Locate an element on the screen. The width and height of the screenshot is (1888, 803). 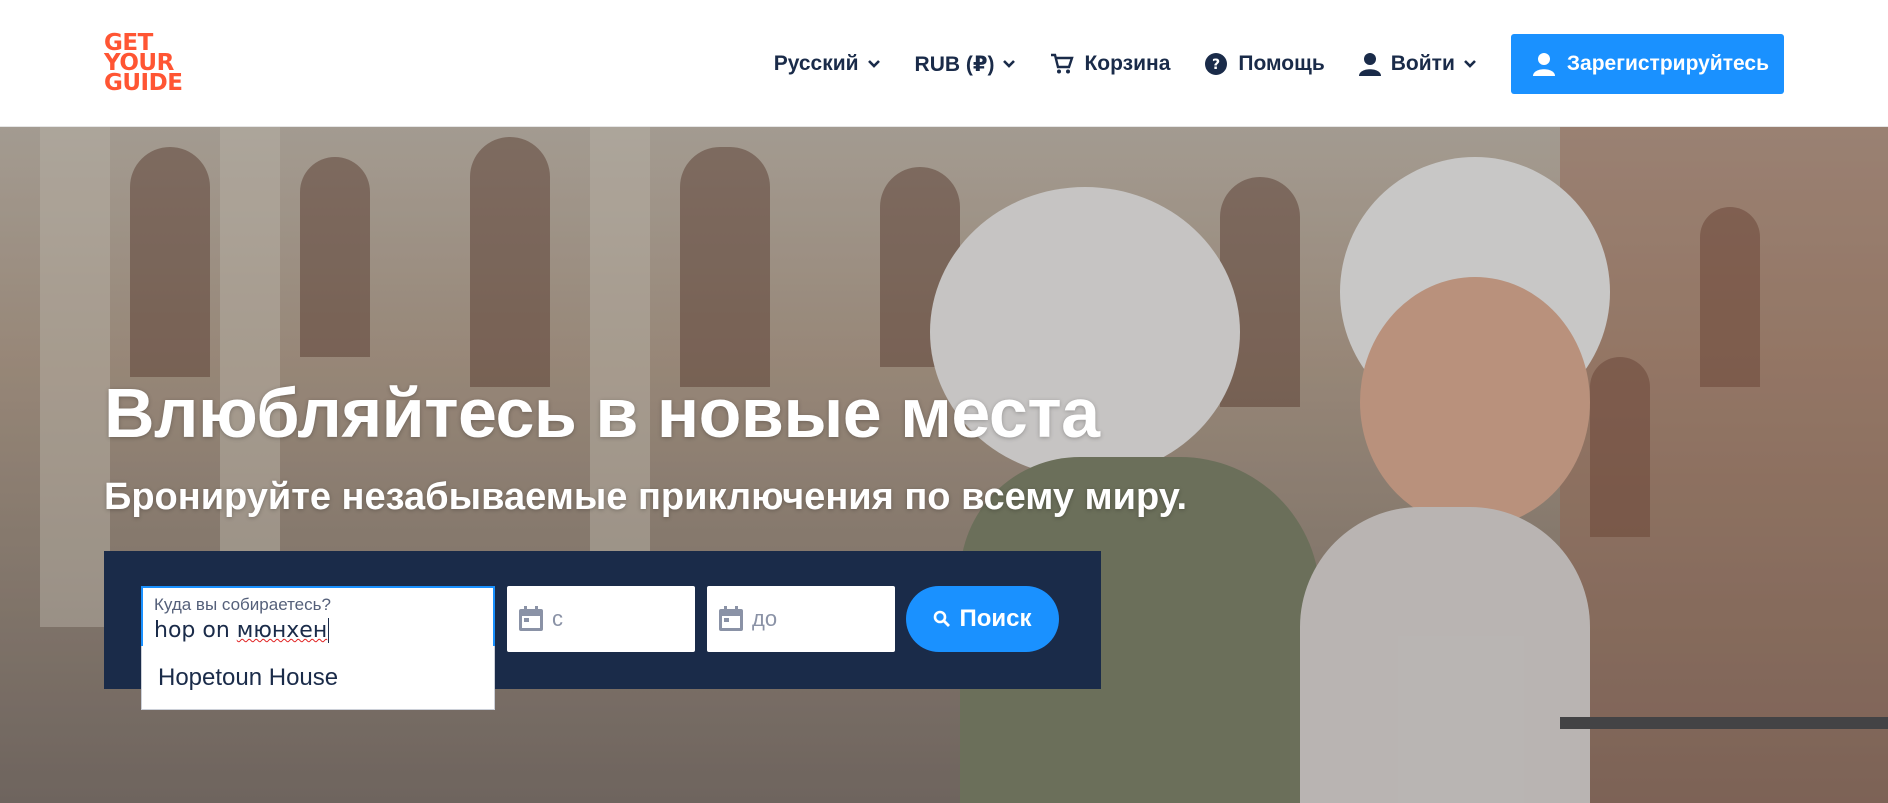
date-to-placeholder: до is located at coordinates (765, 618).